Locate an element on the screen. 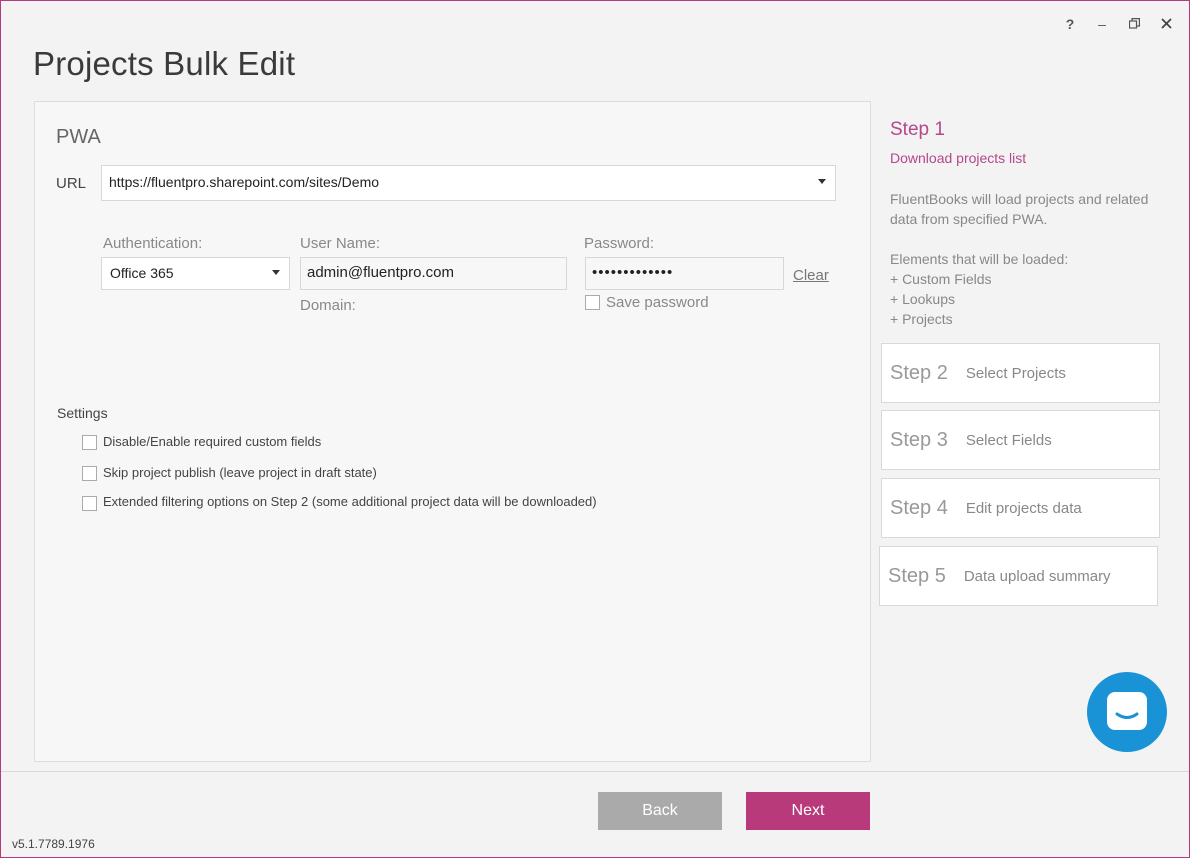 The image size is (1190, 858). version-label: v5.1.7789.1976 is located at coordinates (53, 844).